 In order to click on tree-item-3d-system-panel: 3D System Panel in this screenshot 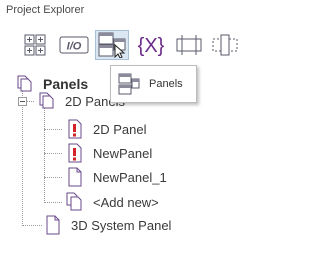, I will do `click(106, 225)`.